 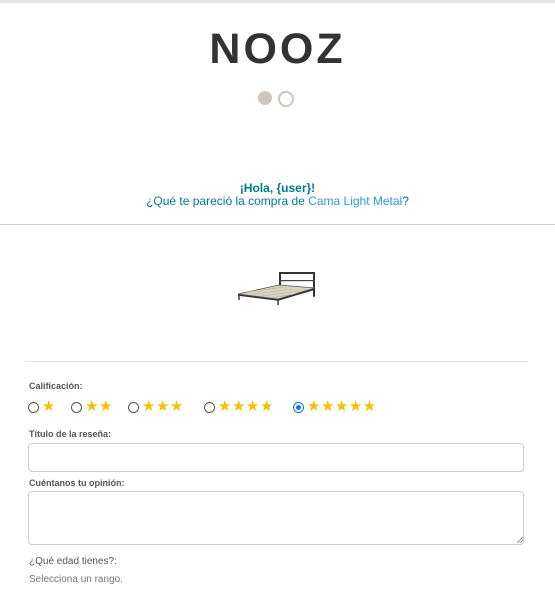 What do you see at coordinates (277, 188) in the screenshot?
I see `greeting-heading: ¡Hola, {user}!` at bounding box center [277, 188].